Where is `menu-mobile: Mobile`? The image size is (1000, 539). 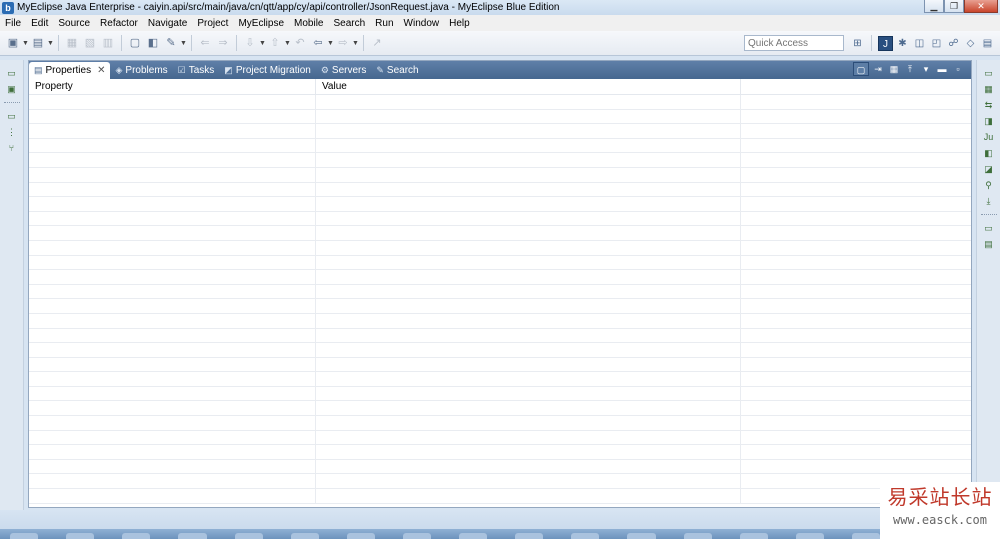
menu-mobile: Mobile is located at coordinates (308, 23).